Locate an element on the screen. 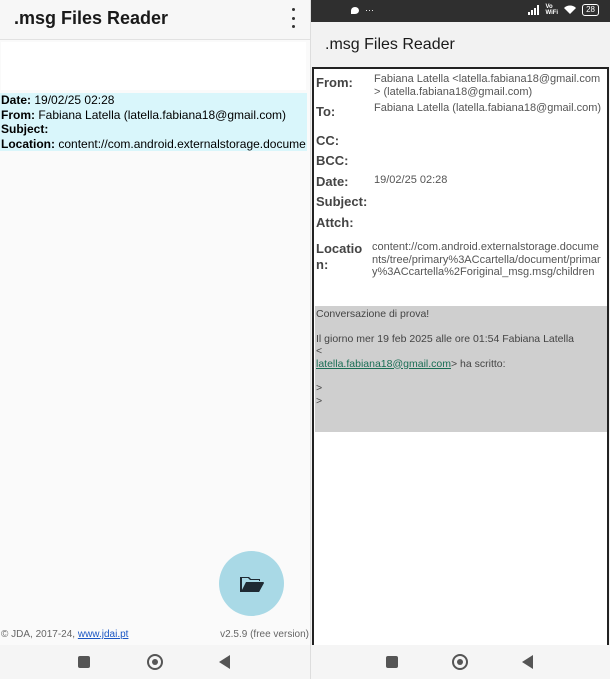 The width and height of the screenshot is (610, 679). info-date-value: 19/02/25 02:28 is located at coordinates (74, 100).